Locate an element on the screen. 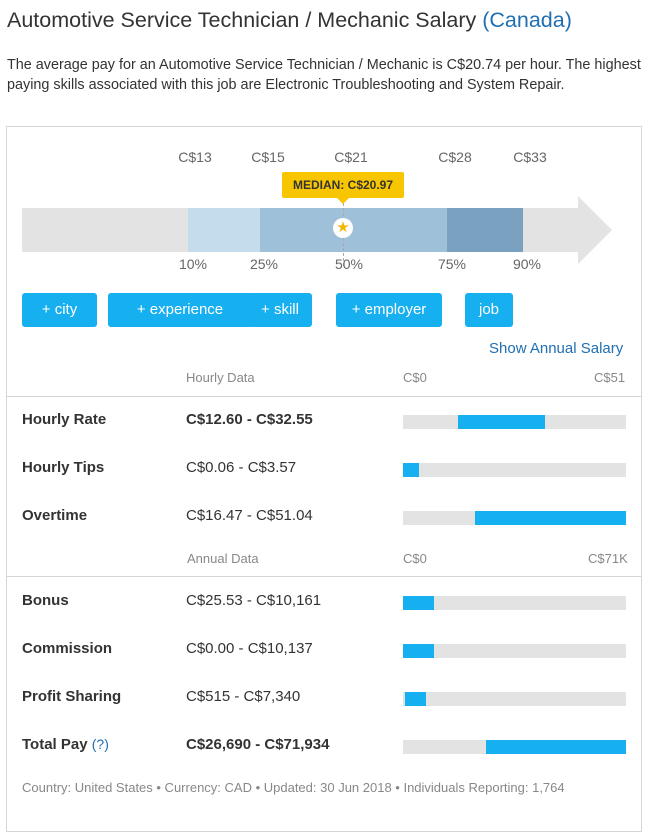 Image resolution: width=650 pixels, height=838 pixels. filter-experience-button: + experience is located at coordinates (180, 310).